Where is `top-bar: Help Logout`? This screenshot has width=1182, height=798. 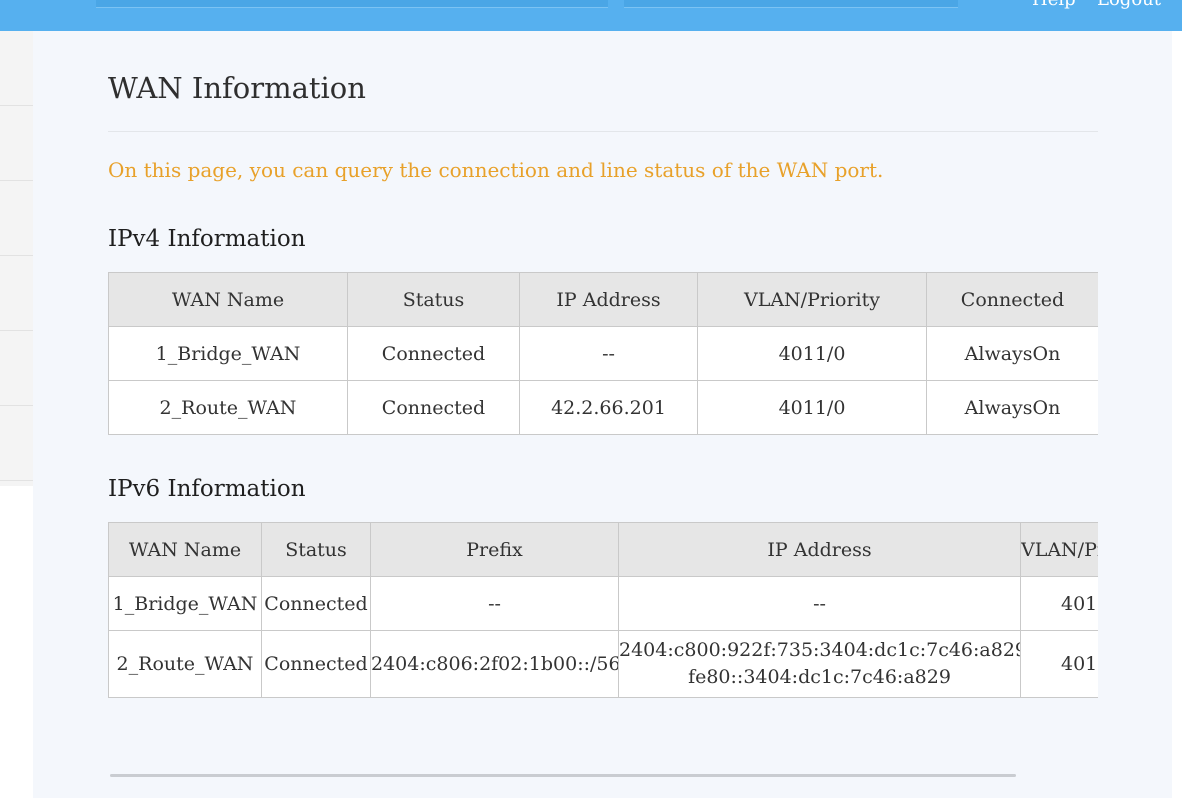 top-bar: Help Logout is located at coordinates (591, 15).